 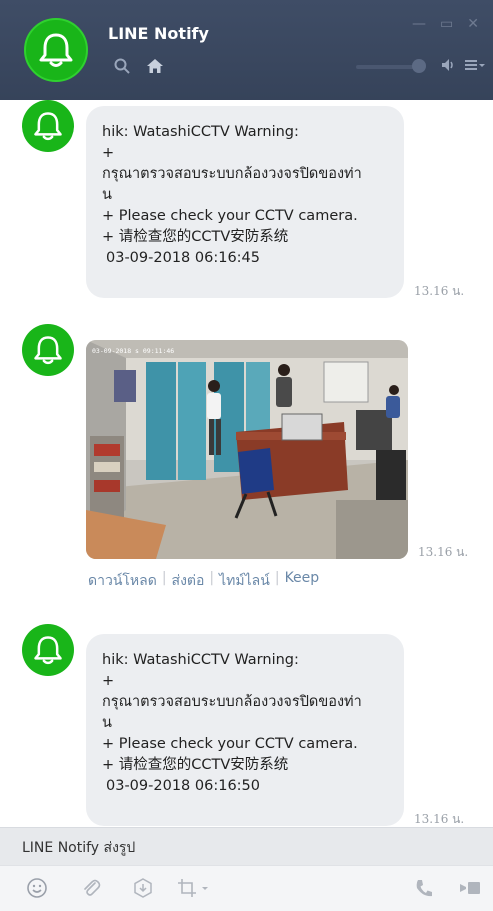 I want to click on message-timestamp-line: 03-09-2018 06:16:50, so click(x=183, y=786).